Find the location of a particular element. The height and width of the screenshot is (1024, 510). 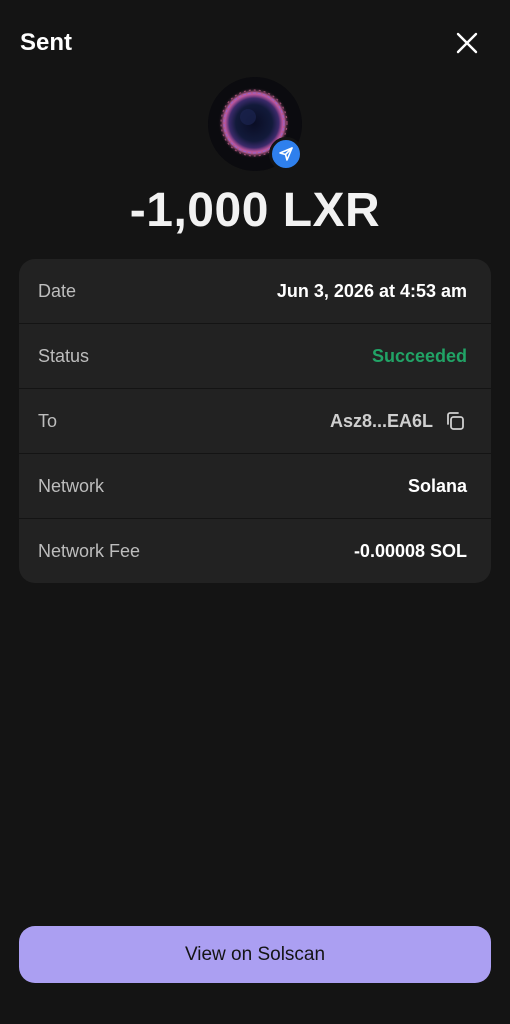

status-value: Succeeded is located at coordinates (419, 355).